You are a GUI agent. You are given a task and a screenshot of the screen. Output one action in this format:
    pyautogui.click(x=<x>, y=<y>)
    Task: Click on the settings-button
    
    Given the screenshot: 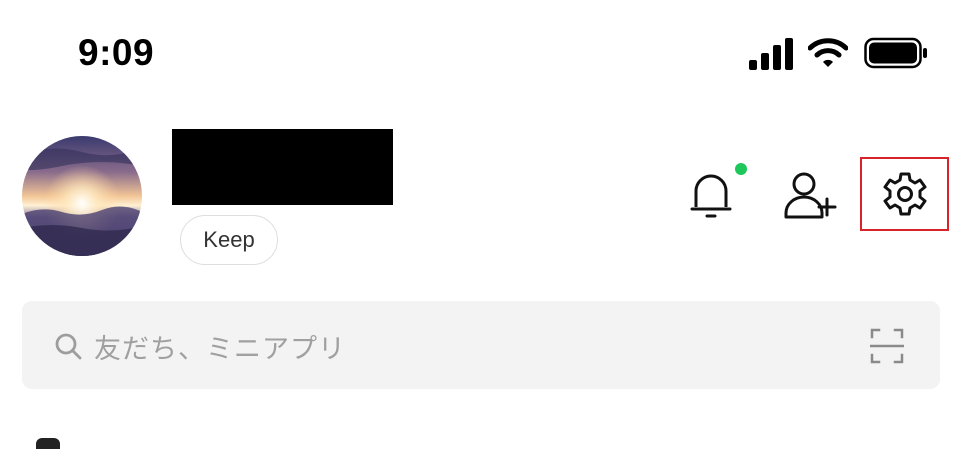 What is the action you would take?
    pyautogui.click(x=904, y=194)
    